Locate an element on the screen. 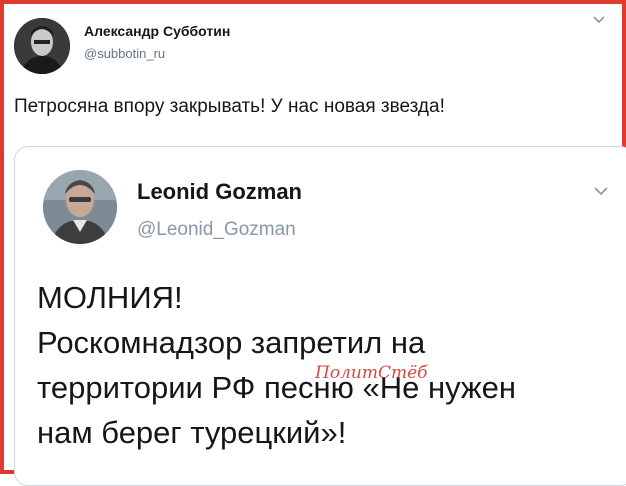 Image resolution: width=626 pixels, height=486 pixels. quoted-text-line: нам берег турецкий»! is located at coordinates (192, 432).